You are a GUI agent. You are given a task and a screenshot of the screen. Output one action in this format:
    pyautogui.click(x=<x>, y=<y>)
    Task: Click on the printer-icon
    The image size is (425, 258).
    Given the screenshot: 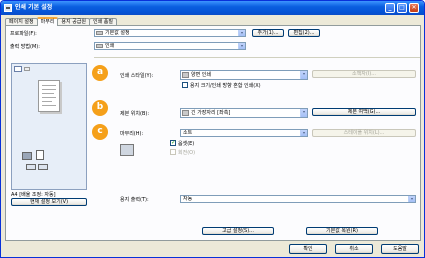 What is the action you would take?
    pyautogui.click(x=8, y=8)
    